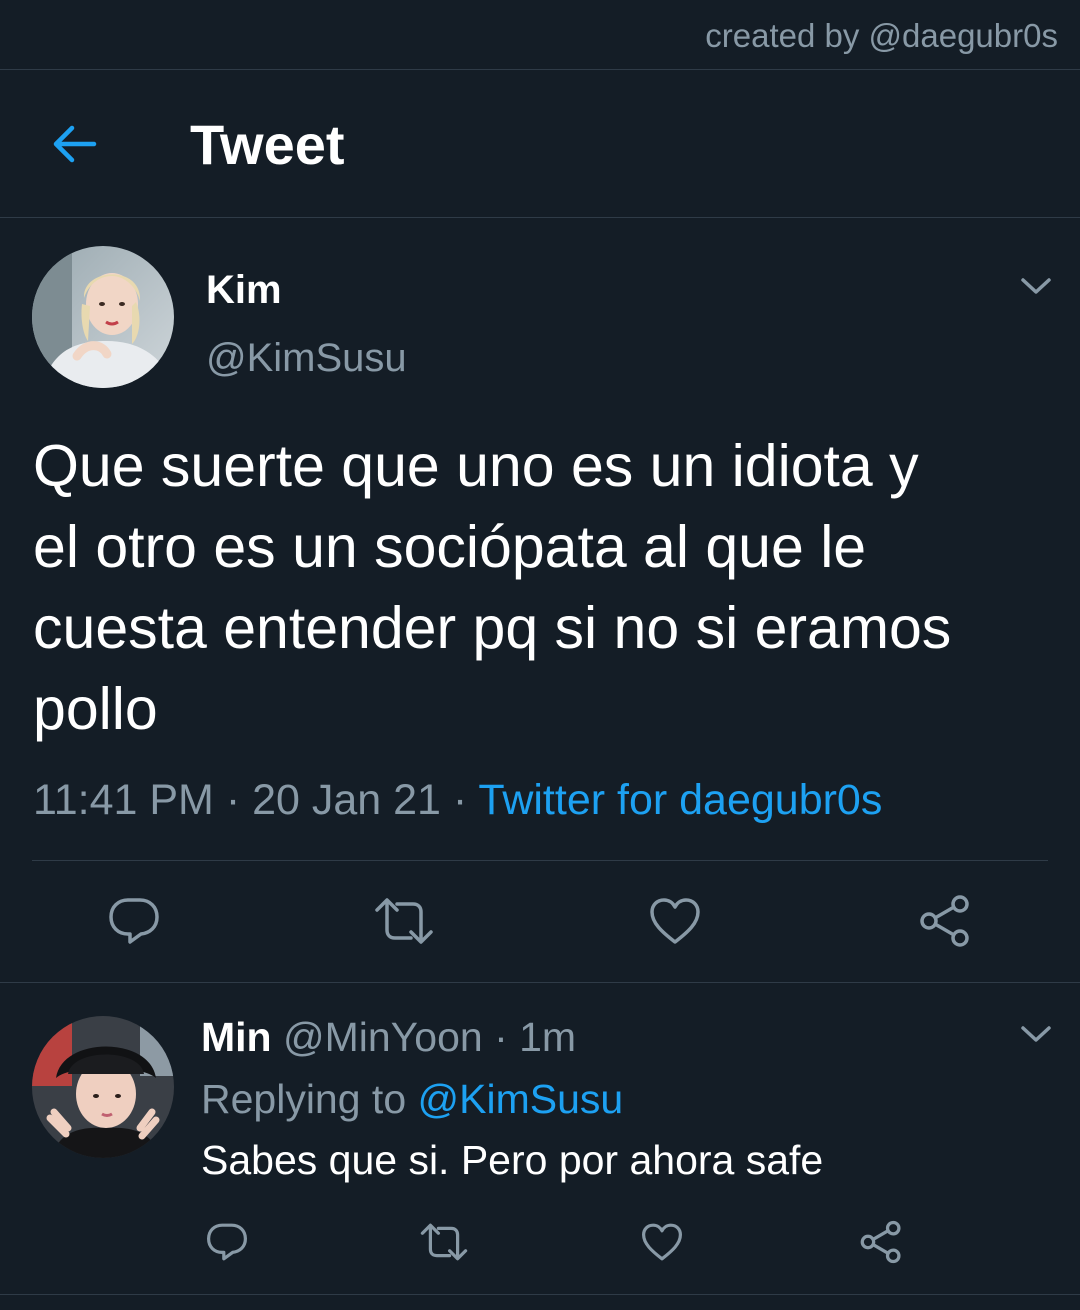 This screenshot has height=1310, width=1080. Describe the element at coordinates (267, 144) in the screenshot. I see `page-title: Tweet` at that location.